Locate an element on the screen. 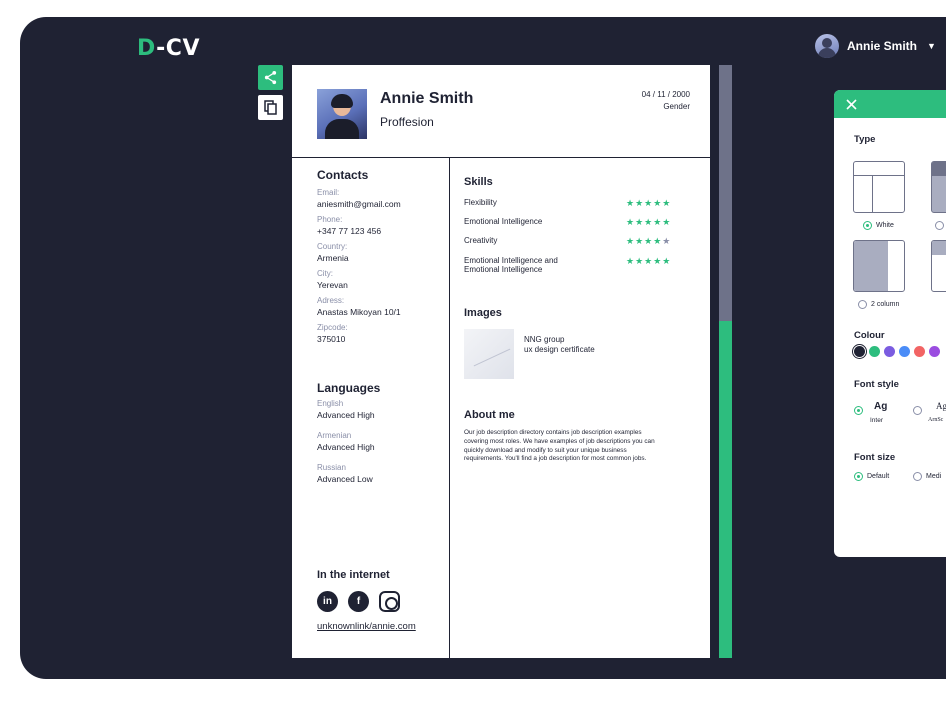 This screenshot has width=946, height=703. linkedin-icon: in is located at coordinates (327, 601).